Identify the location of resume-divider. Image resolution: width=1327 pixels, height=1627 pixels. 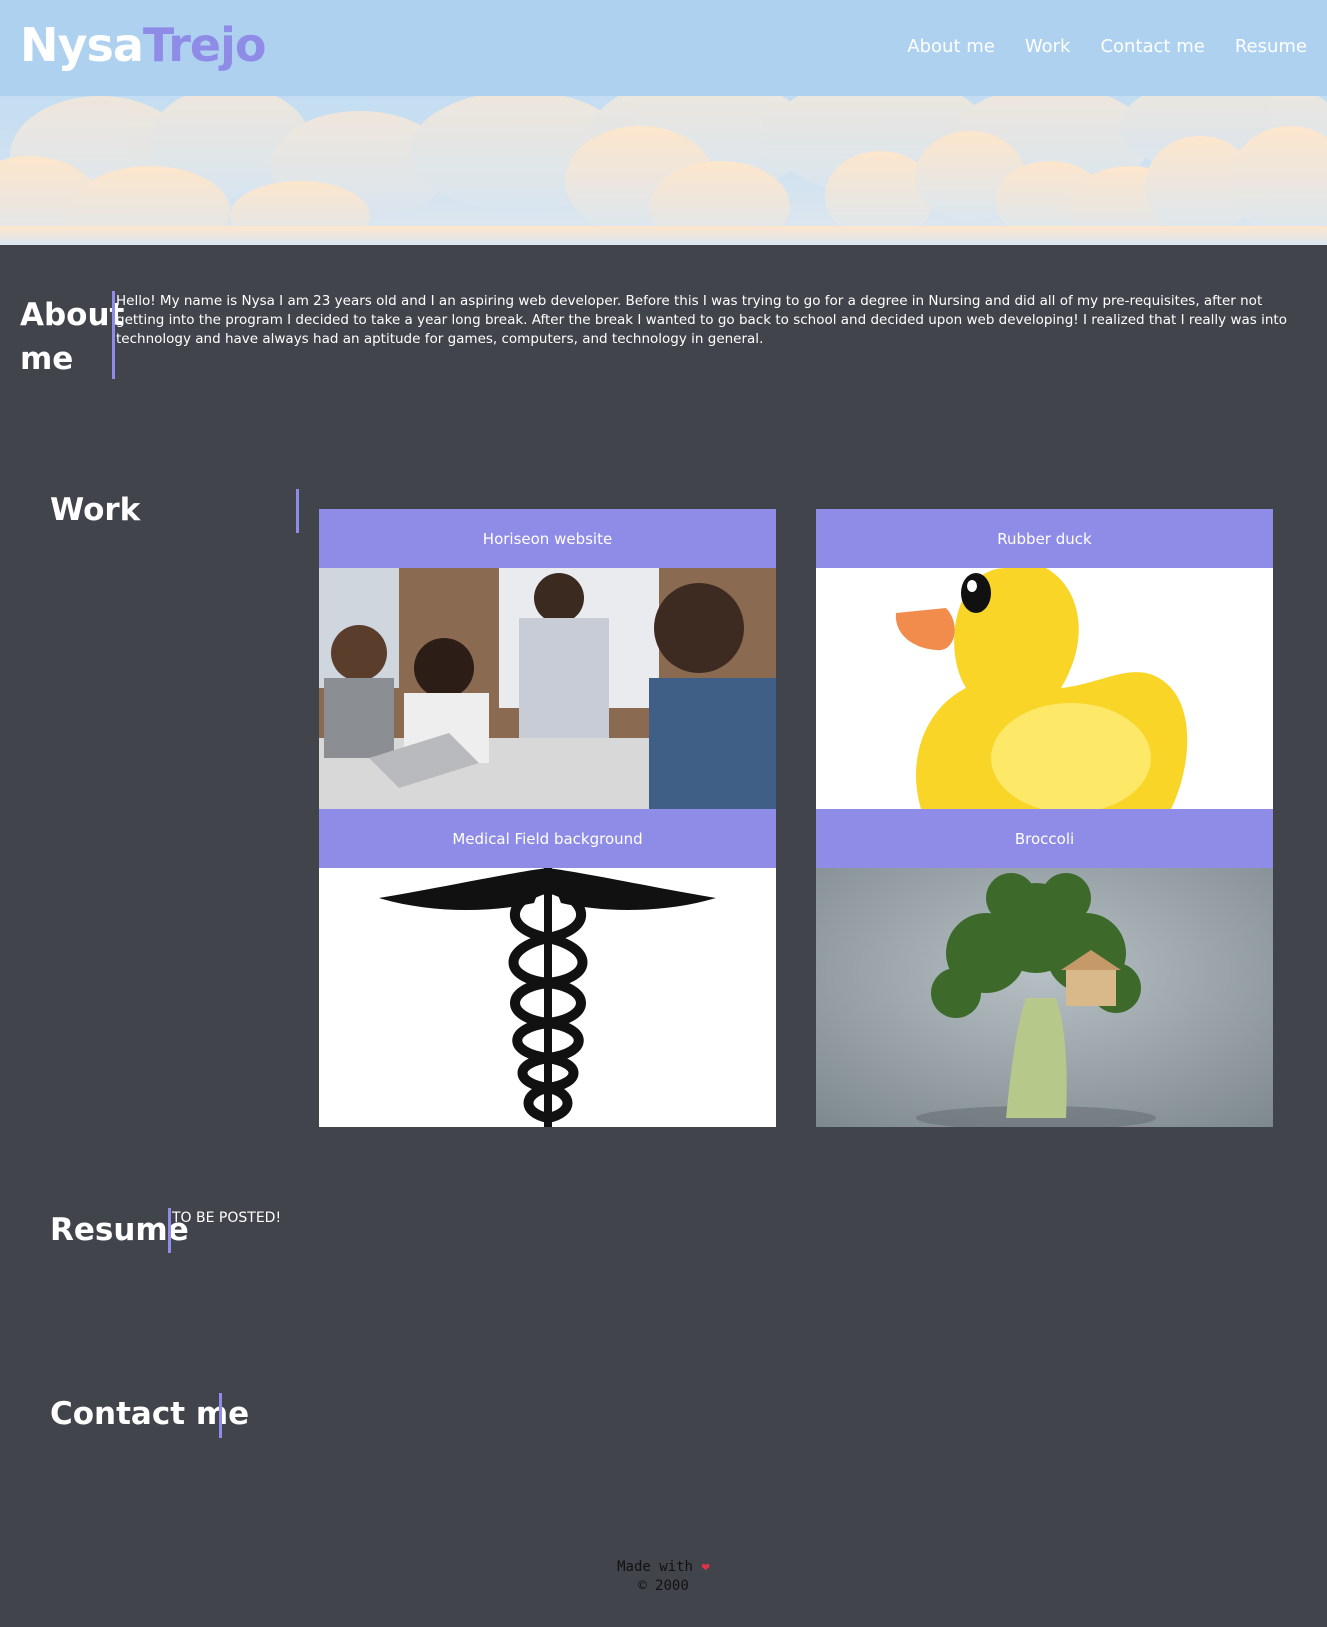
(169, 1230).